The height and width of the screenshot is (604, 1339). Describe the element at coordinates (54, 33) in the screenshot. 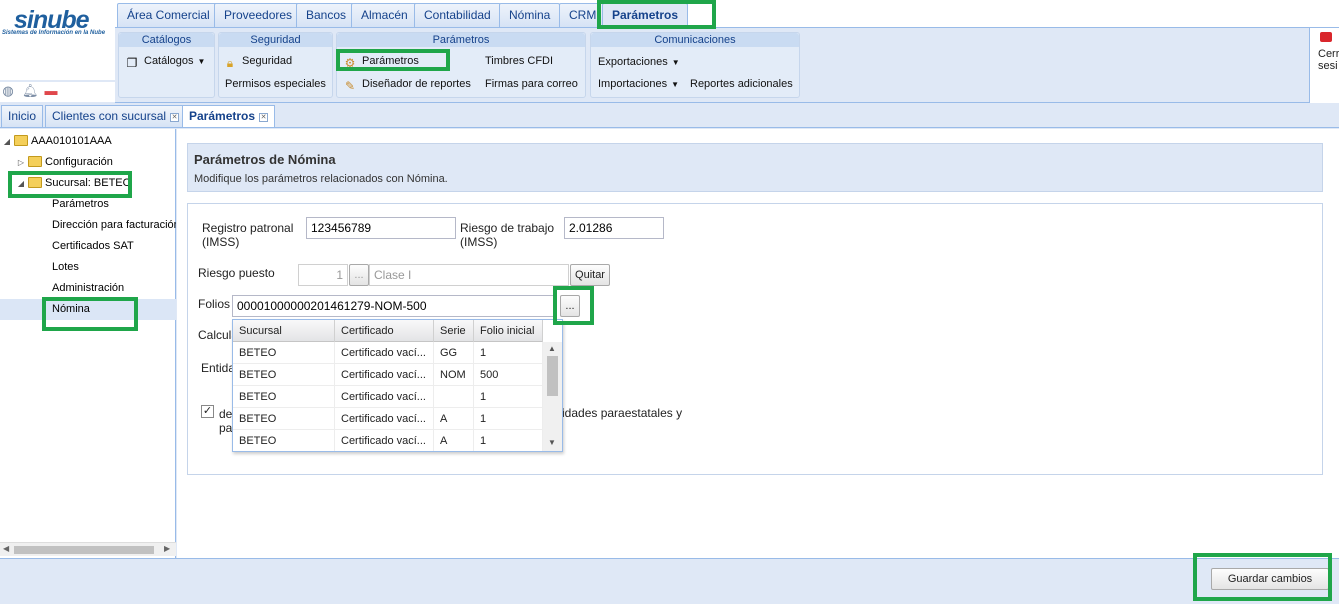

I see `logo-tagline: Sistemas de Información en la Nube` at that location.